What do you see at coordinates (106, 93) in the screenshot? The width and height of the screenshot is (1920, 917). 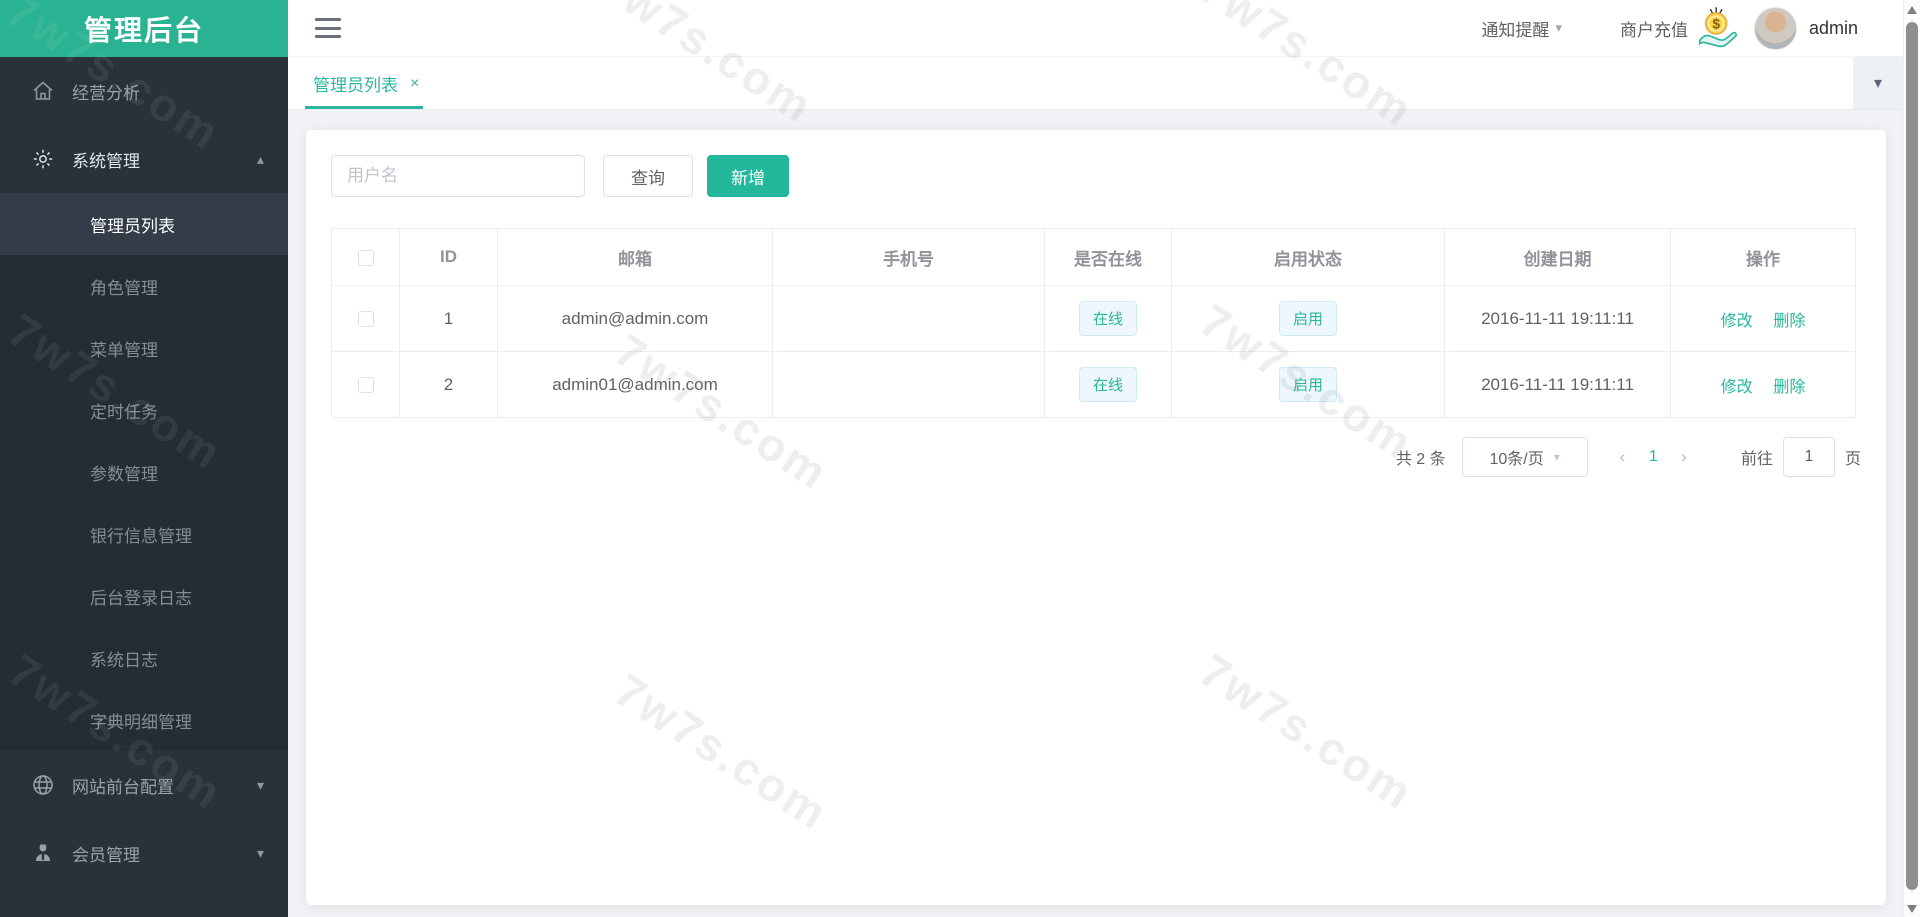 I see `sidebar-item-label: 经营分析` at bounding box center [106, 93].